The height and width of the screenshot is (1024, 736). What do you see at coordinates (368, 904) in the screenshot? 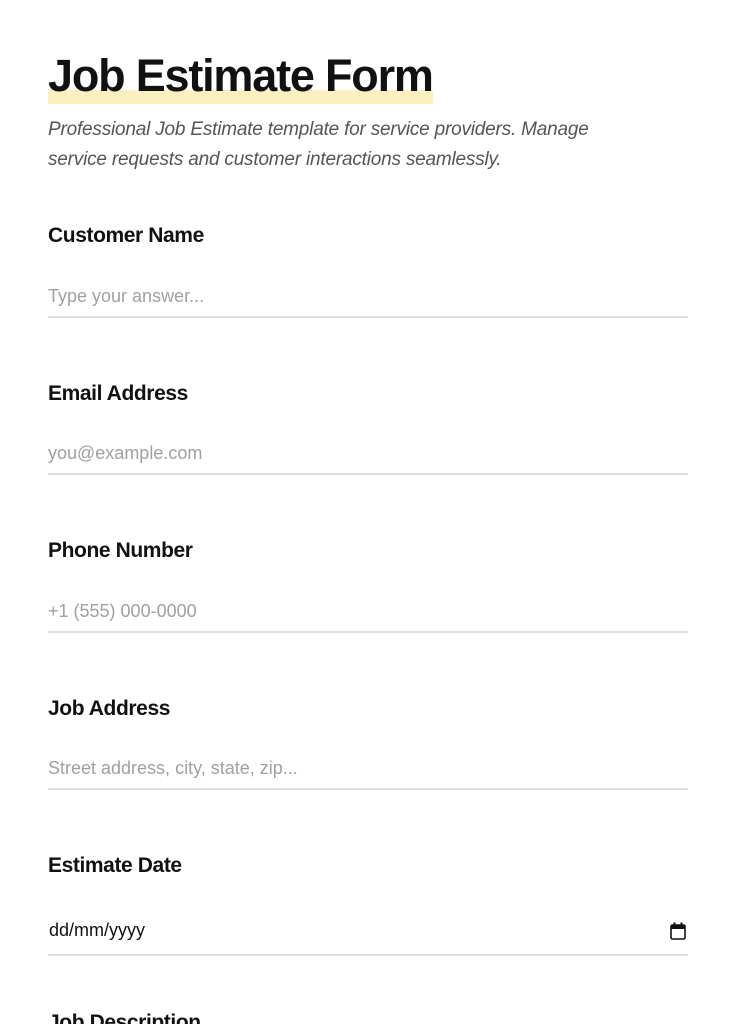
I see `field-estimate-date: Estimate Date dd/mm/yyyy` at bounding box center [368, 904].